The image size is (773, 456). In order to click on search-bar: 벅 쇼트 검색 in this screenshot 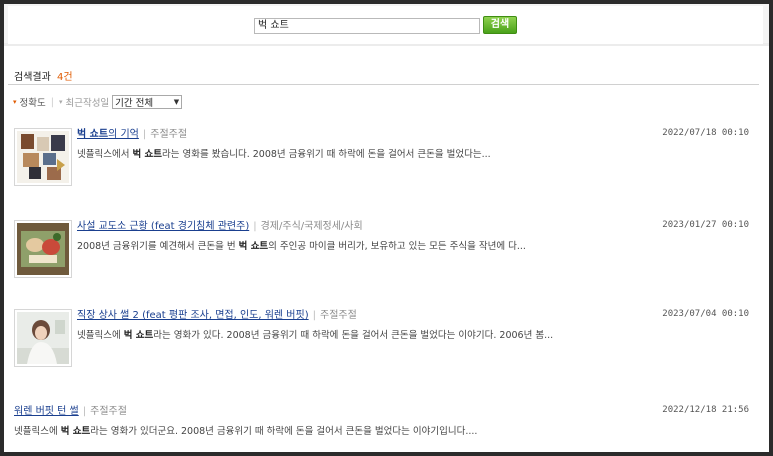, I will do `click(386, 25)`.